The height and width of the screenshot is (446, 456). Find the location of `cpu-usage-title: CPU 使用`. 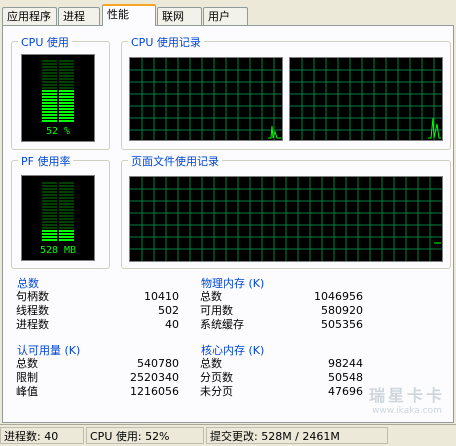

cpu-usage-title: CPU 使用 is located at coordinates (45, 42).